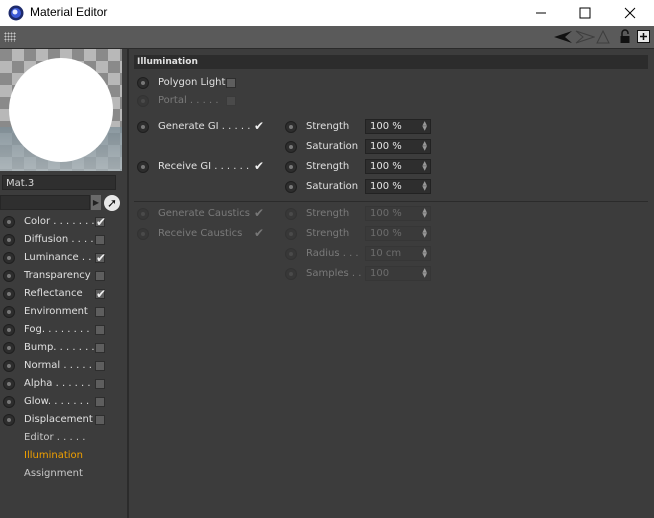 Image resolution: width=654 pixels, height=518 pixels. I want to click on close-button, so click(630, 13).